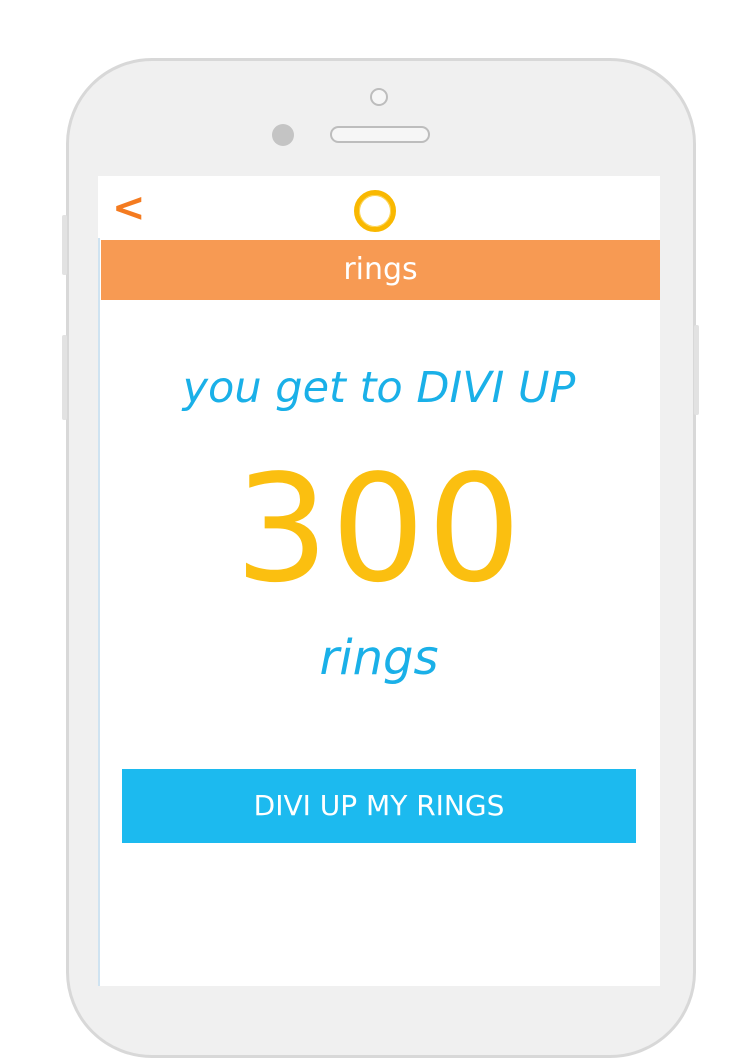 The image size is (750, 1058). I want to click on front-camera, so click(379, 97).